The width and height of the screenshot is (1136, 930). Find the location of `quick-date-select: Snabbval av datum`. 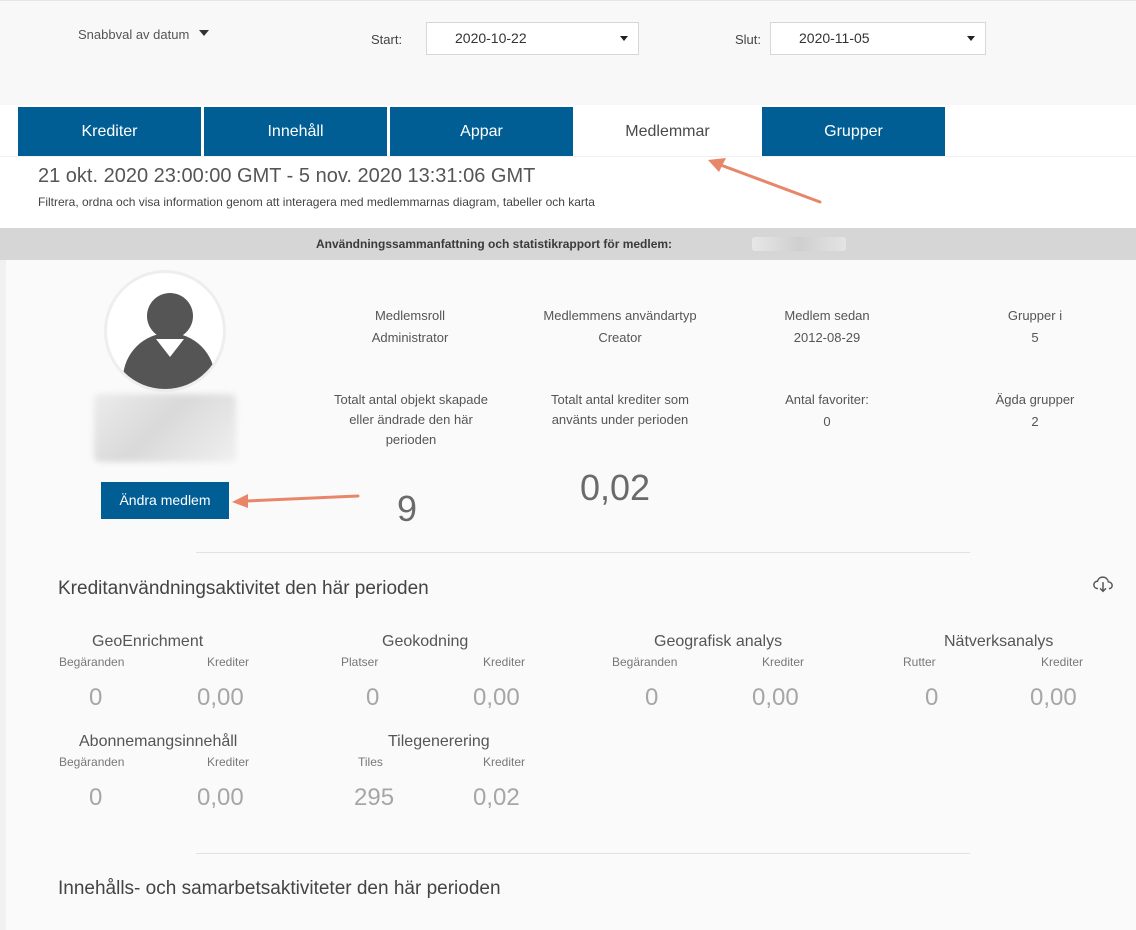

quick-date-select: Snabbval av datum is located at coordinates (144, 34).